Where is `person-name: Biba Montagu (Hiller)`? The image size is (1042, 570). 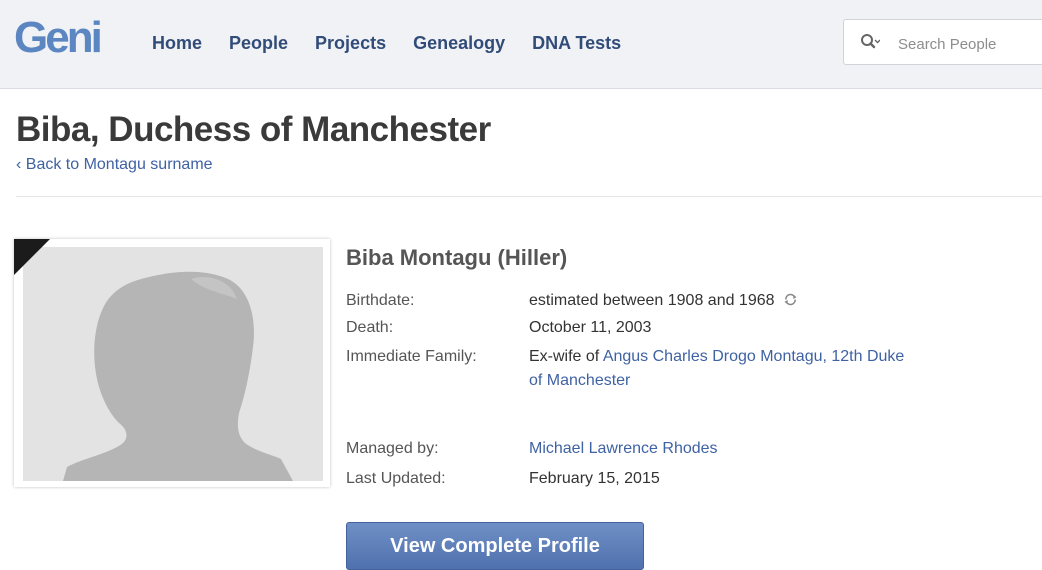 person-name: Biba Montagu (Hiller) is located at coordinates (457, 257).